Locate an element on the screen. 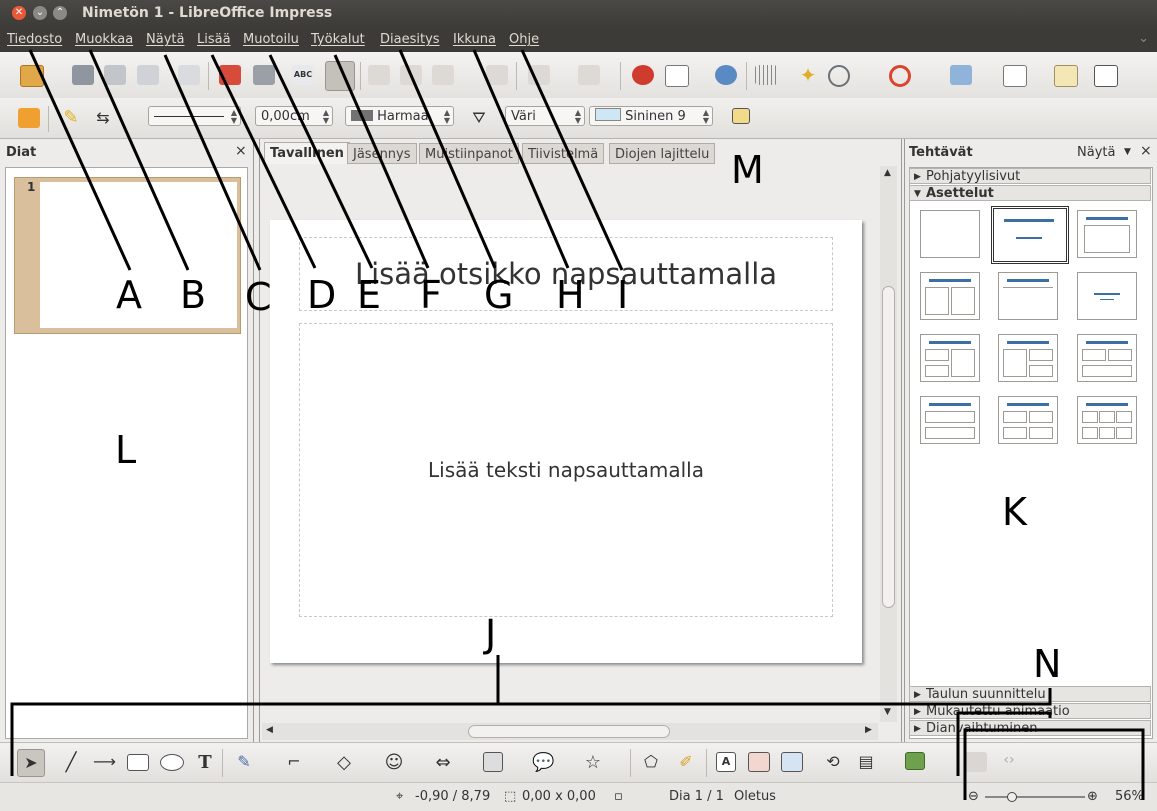 The width and height of the screenshot is (1157, 811). menu-diaesitys: Diaesitys is located at coordinates (410, 39).